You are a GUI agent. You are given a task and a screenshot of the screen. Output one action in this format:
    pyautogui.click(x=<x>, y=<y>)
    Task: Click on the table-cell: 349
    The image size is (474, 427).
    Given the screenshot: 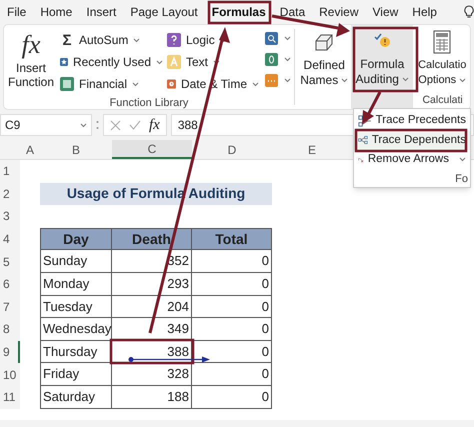 What is the action you would take?
    pyautogui.click(x=152, y=329)
    